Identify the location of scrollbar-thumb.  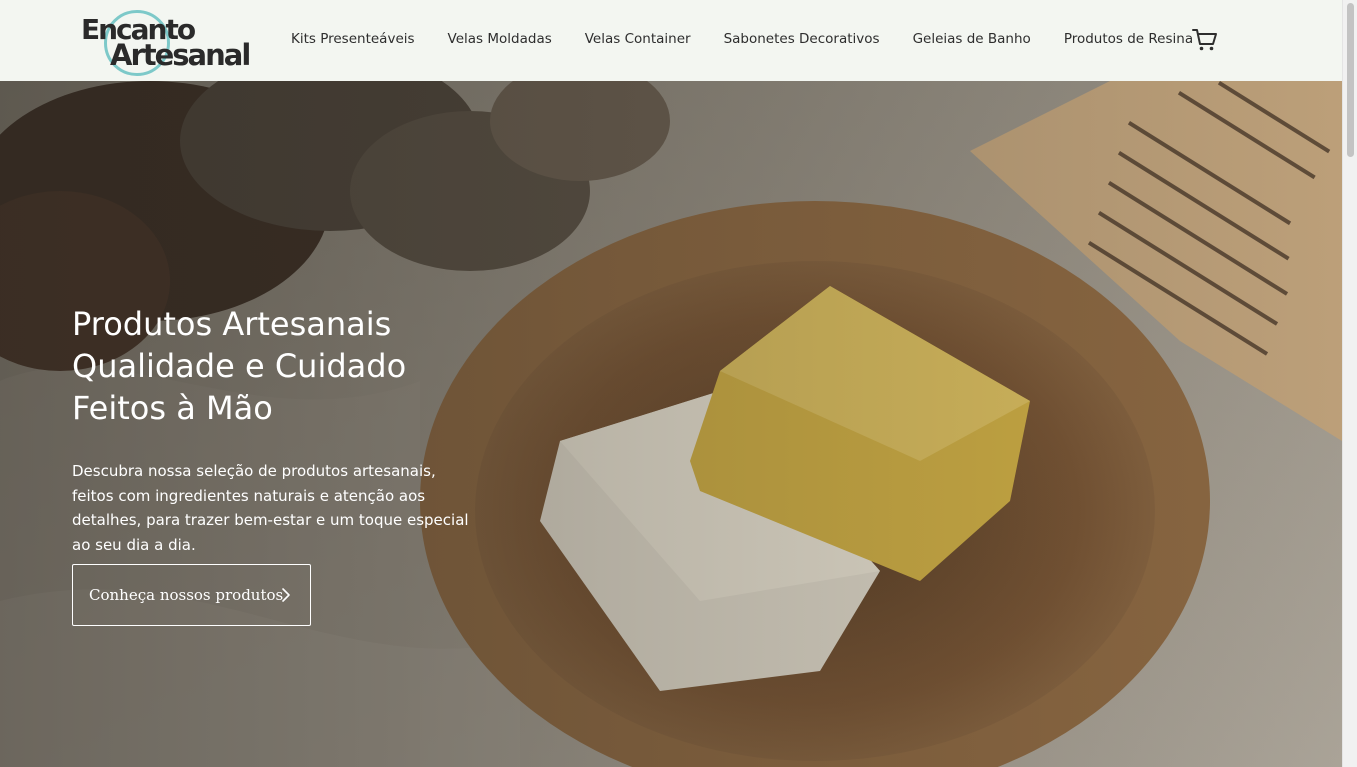
(1350, 80).